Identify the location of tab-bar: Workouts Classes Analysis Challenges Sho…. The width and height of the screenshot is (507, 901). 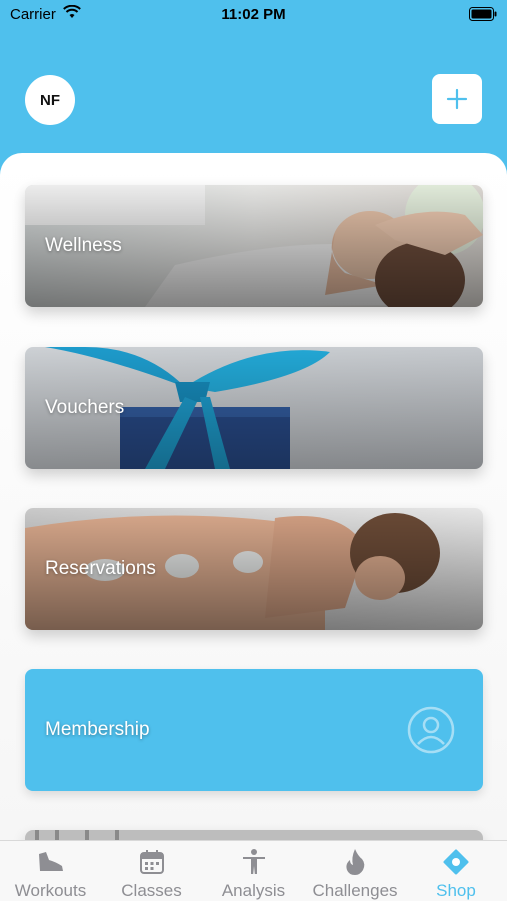
(253, 870).